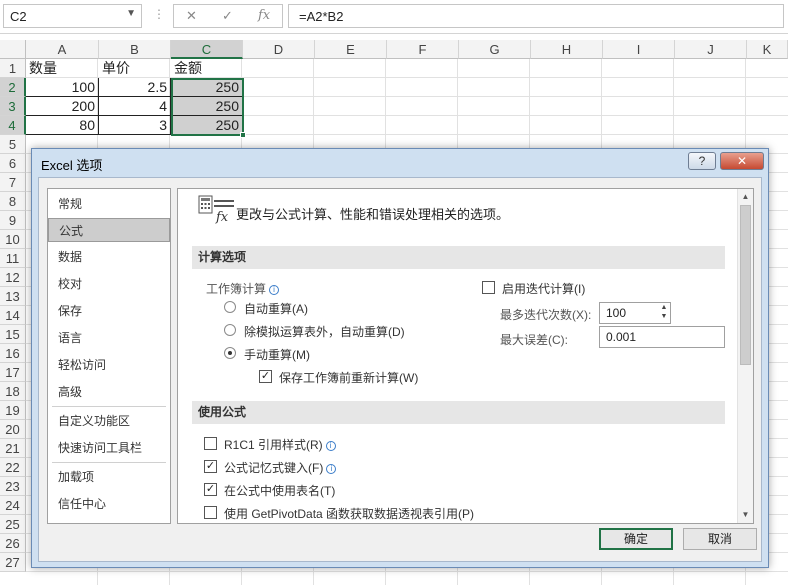  What do you see at coordinates (207, 68) in the screenshot?
I see `cell-c1: 金额` at bounding box center [207, 68].